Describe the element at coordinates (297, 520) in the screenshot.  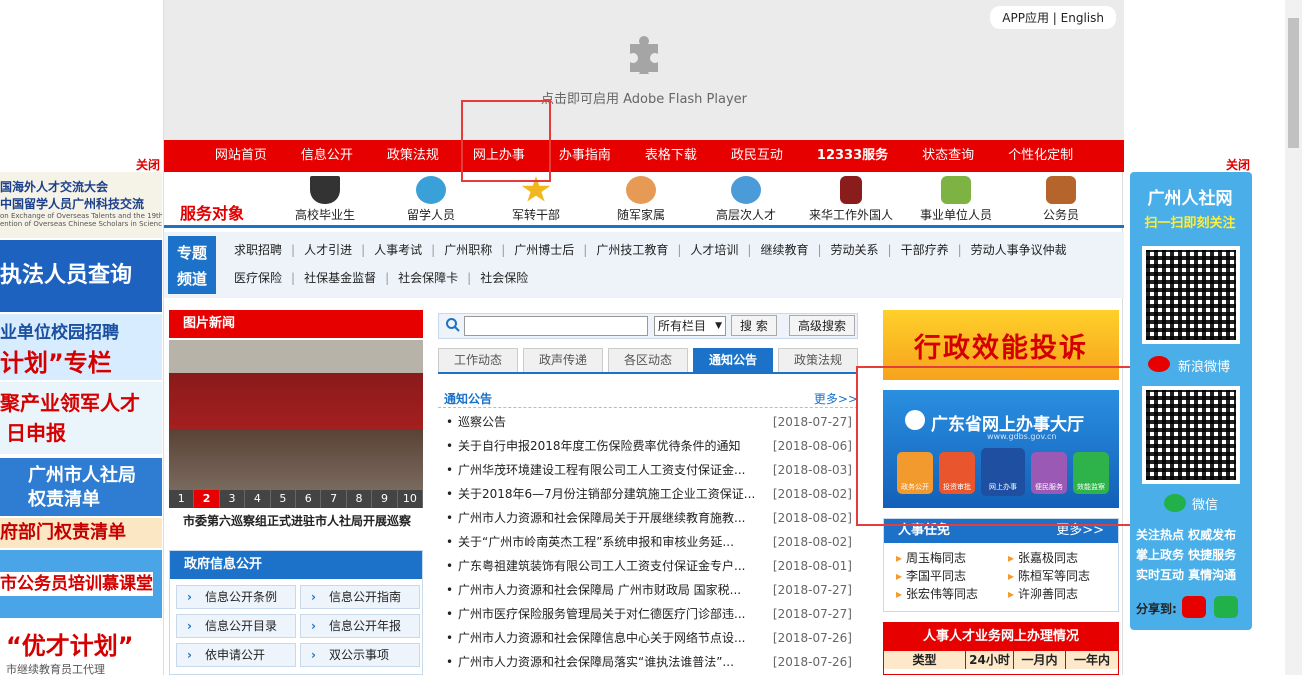
I see `photo-news-caption: 市委第六巡察组正式进驻市人社局开展巡察` at that location.